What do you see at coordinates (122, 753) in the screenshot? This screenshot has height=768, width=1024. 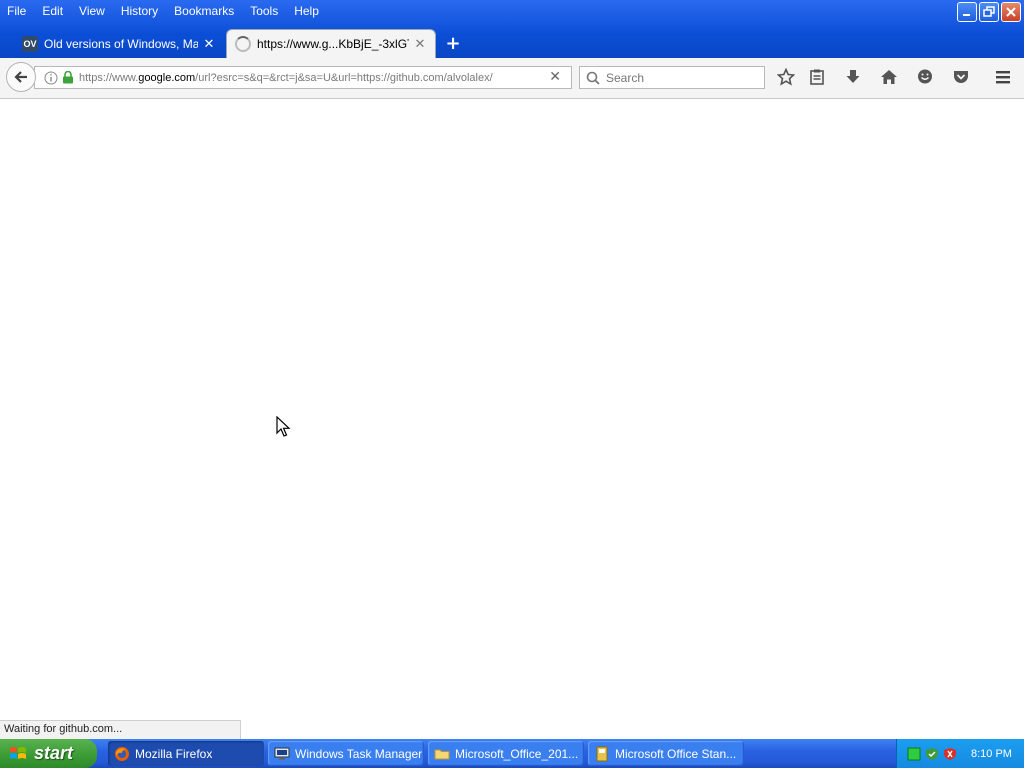 I see `firefox-icon` at bounding box center [122, 753].